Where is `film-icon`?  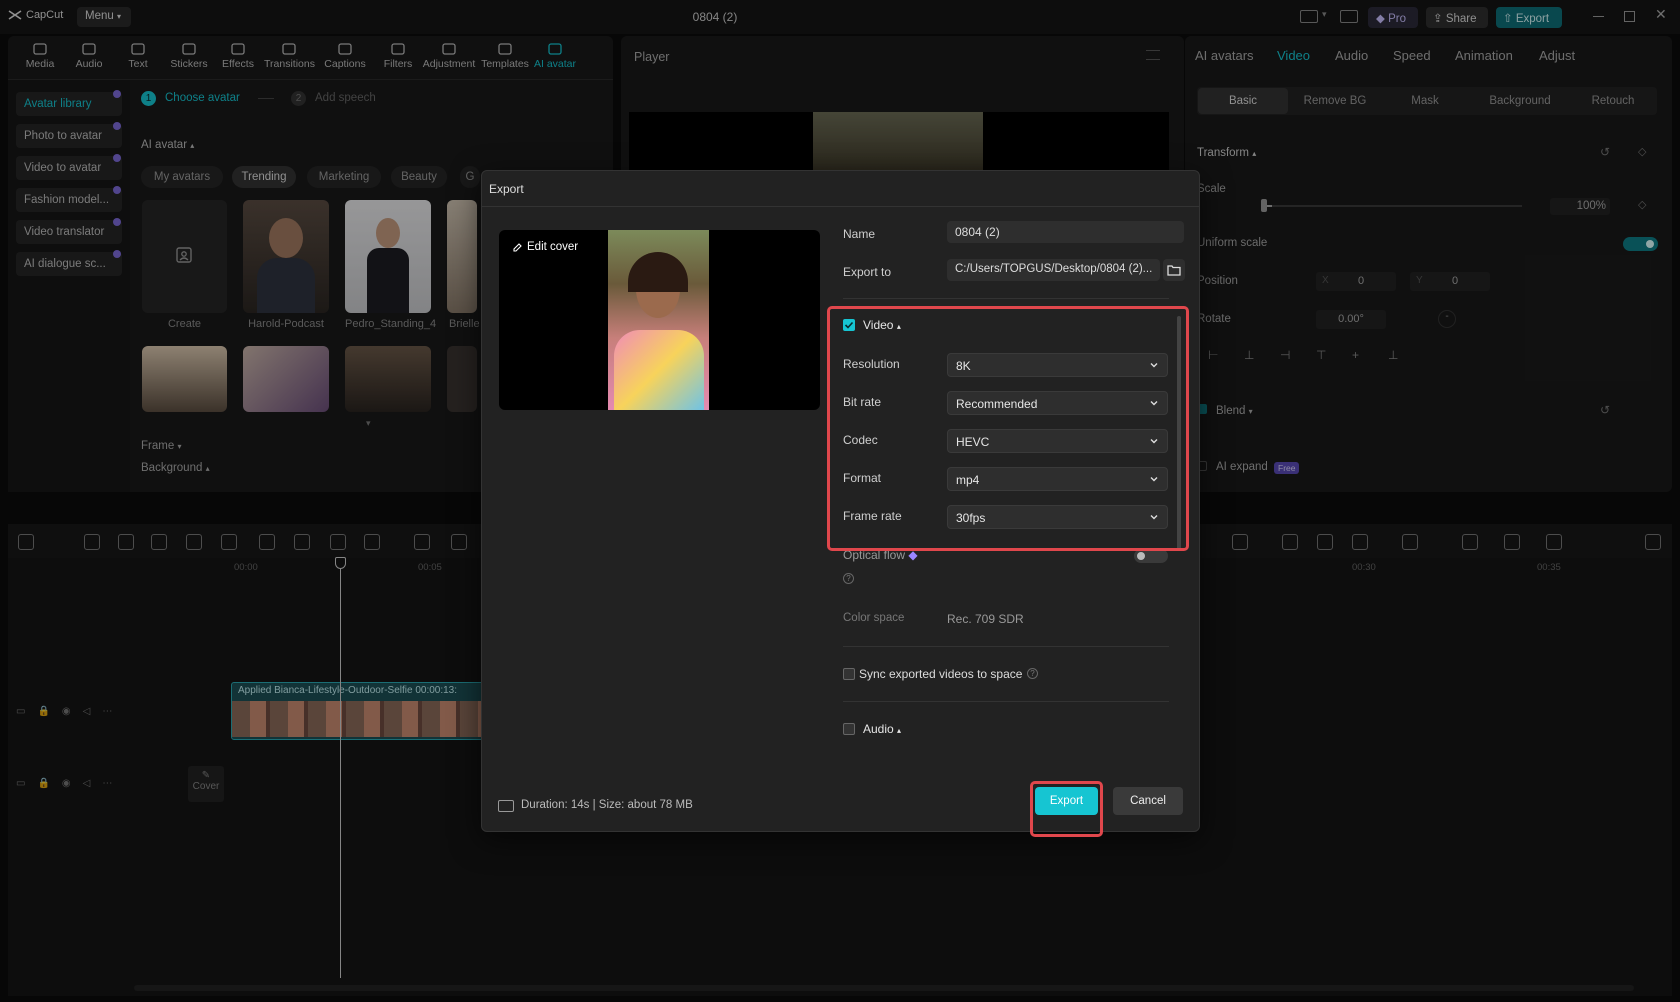
film-icon is located at coordinates (506, 806).